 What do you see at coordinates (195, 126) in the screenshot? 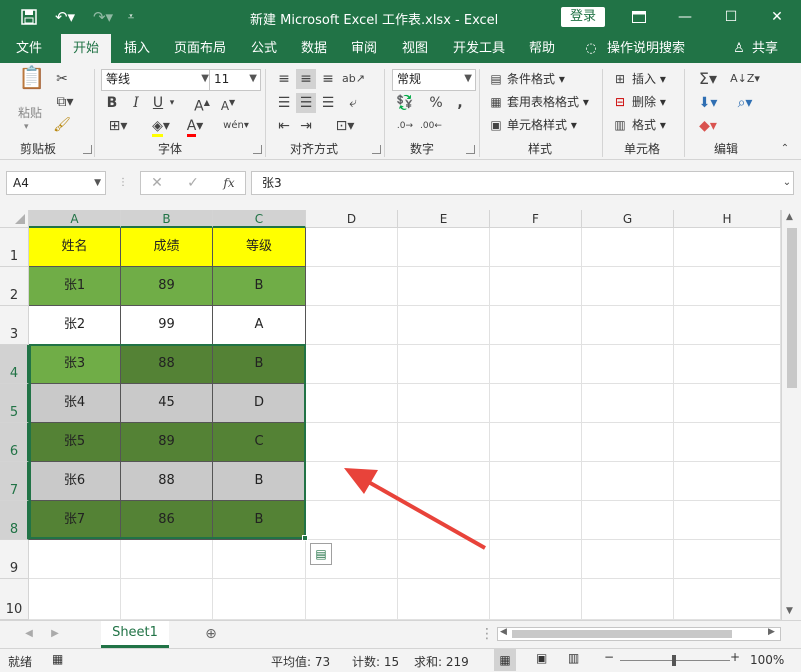
I see `font-color-icon: A▾` at bounding box center [195, 126].